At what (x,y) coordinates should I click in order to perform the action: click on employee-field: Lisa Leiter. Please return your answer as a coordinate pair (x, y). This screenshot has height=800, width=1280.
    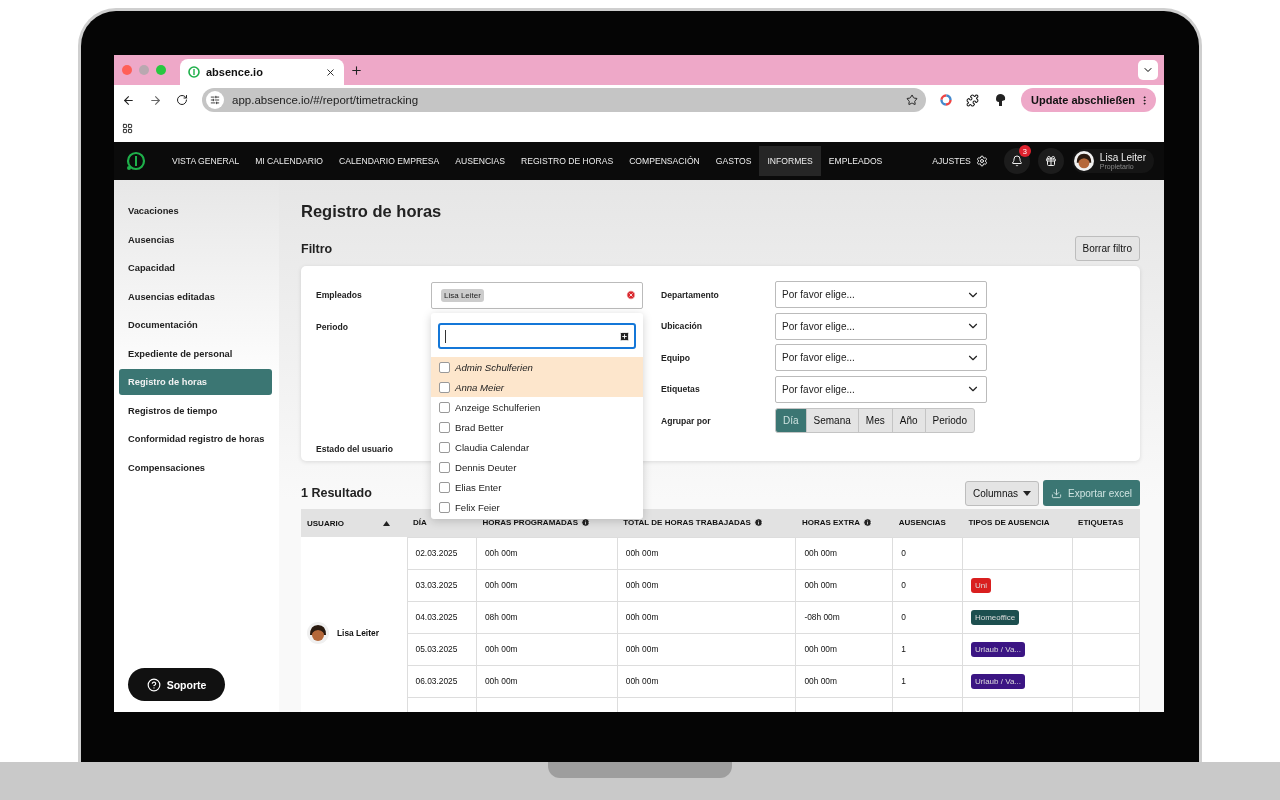
    Looking at the image, I should click on (537, 295).